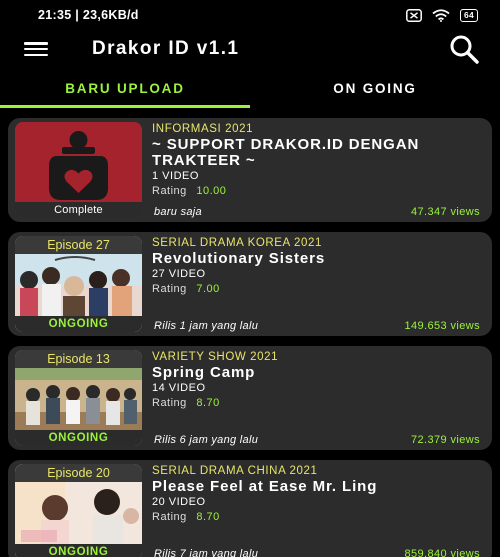  I want to click on battery-level: 64, so click(468, 15).